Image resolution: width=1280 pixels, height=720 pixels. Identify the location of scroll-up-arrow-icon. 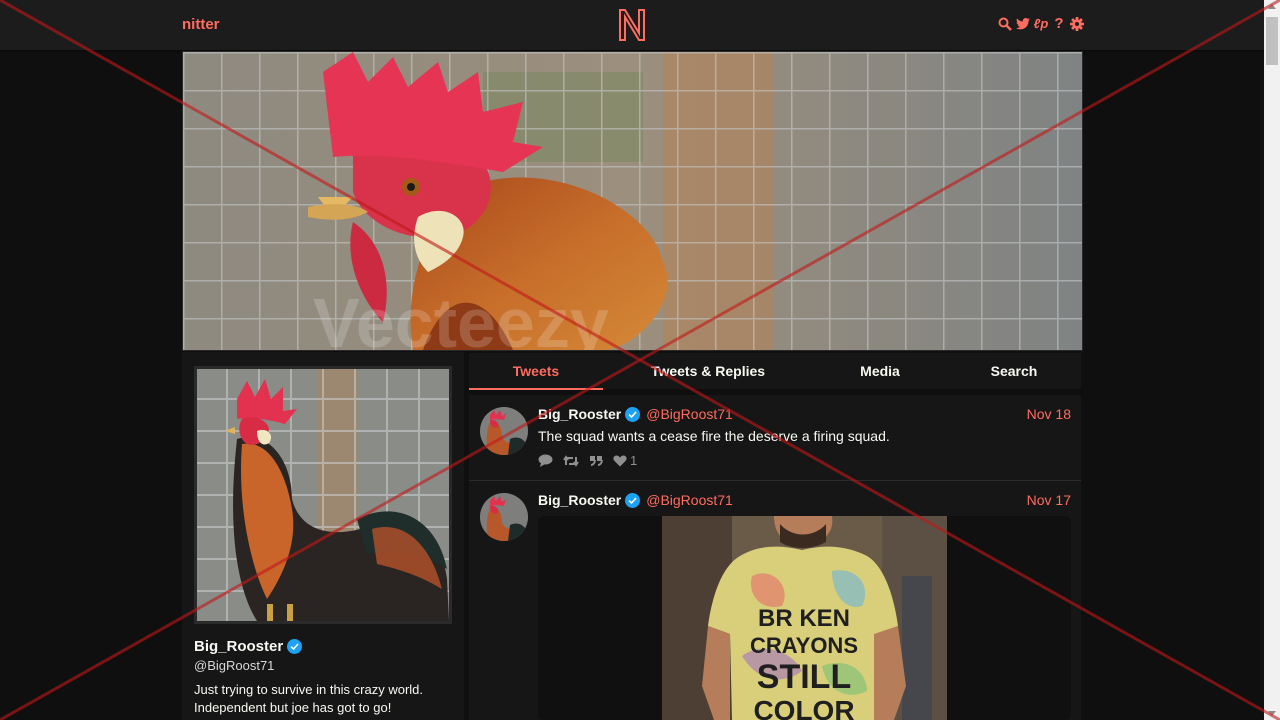
(1272, 6).